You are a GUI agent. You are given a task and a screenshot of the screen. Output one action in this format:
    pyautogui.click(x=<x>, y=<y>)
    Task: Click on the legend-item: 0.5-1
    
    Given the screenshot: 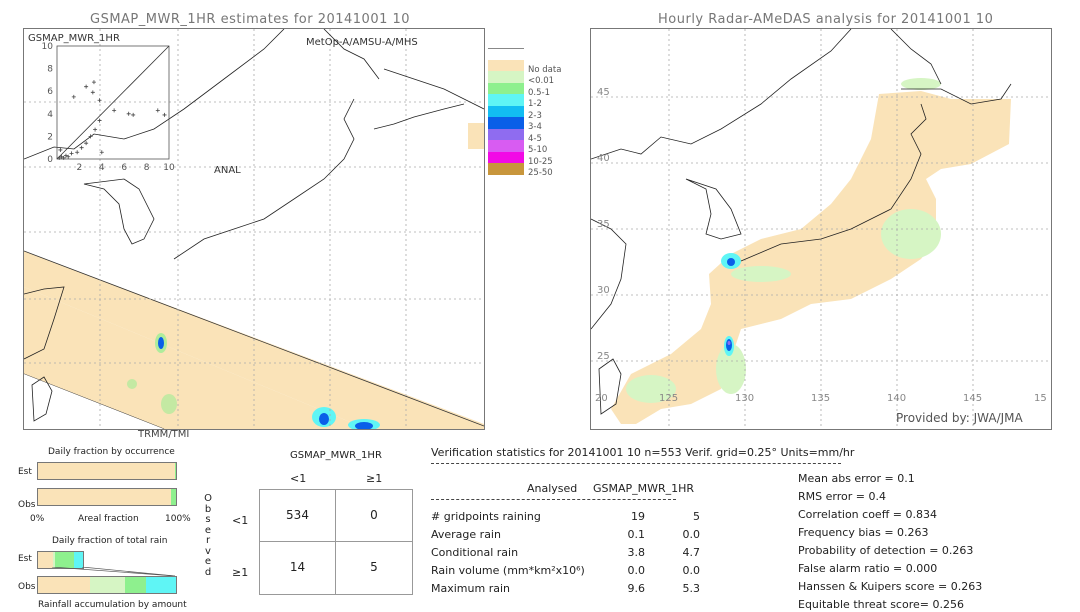 What is the action you would take?
    pyautogui.click(x=519, y=90)
    